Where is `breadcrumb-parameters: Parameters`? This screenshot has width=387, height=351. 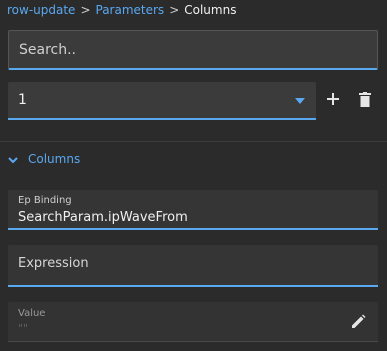 breadcrumb-parameters: Parameters is located at coordinates (130, 10).